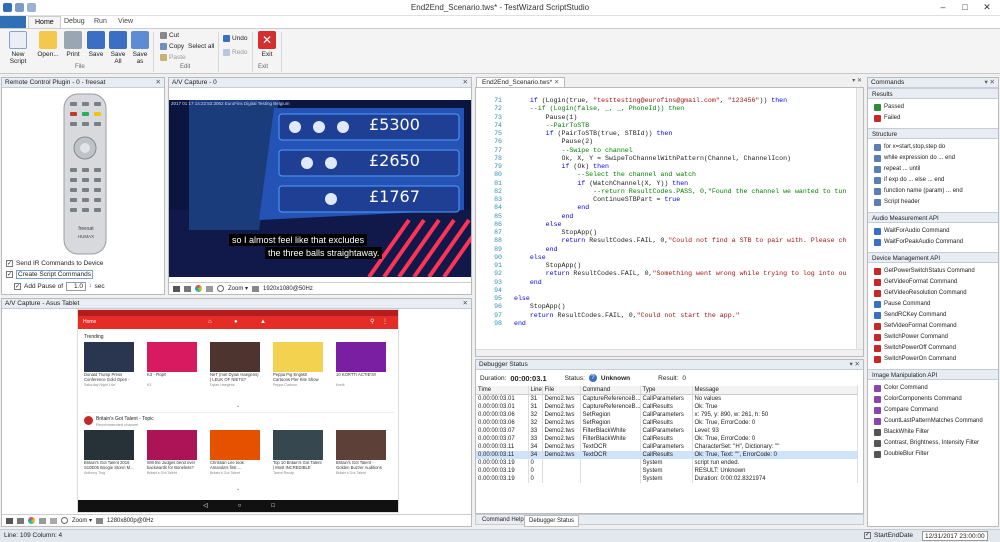  What do you see at coordinates (669, 184) in the screenshot?
I see `code-line: 81 if (WatchChannel(X, Y)) then` at bounding box center [669, 184].